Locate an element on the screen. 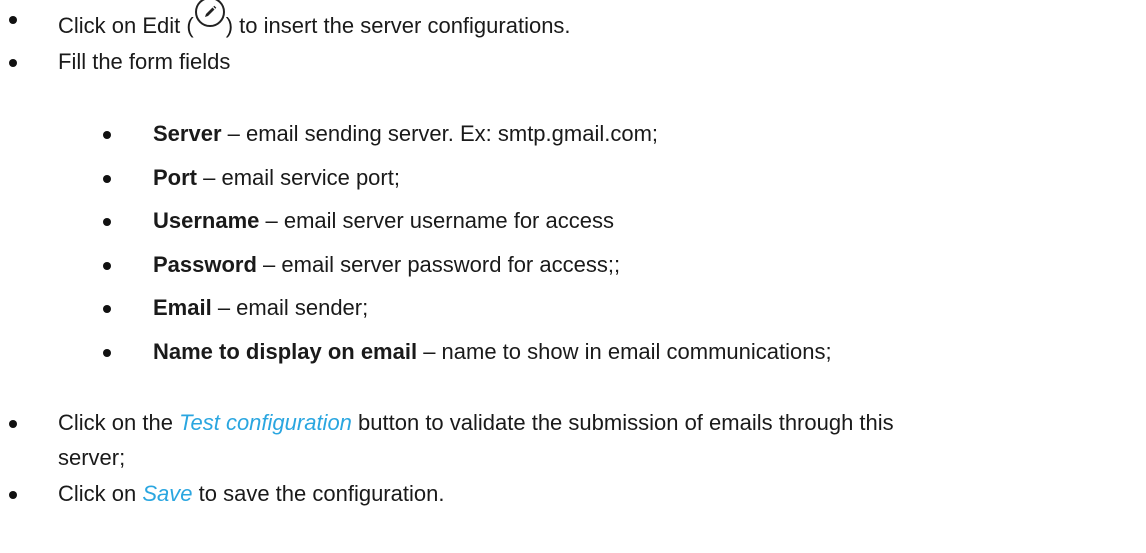  step-save: Click on Save to save the configuration. is located at coordinates (251, 494).